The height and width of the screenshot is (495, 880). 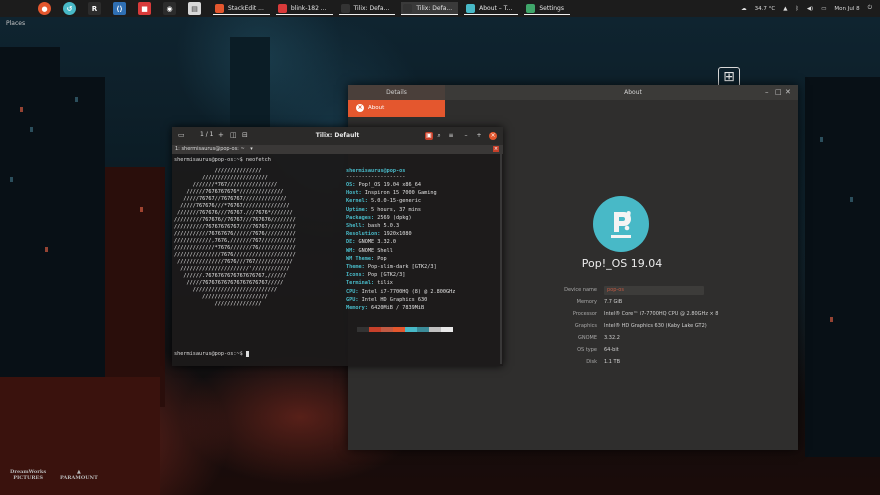 I want to click on ascii-line: ////////////,7676,///////767///////////, so click(x=235, y=241).